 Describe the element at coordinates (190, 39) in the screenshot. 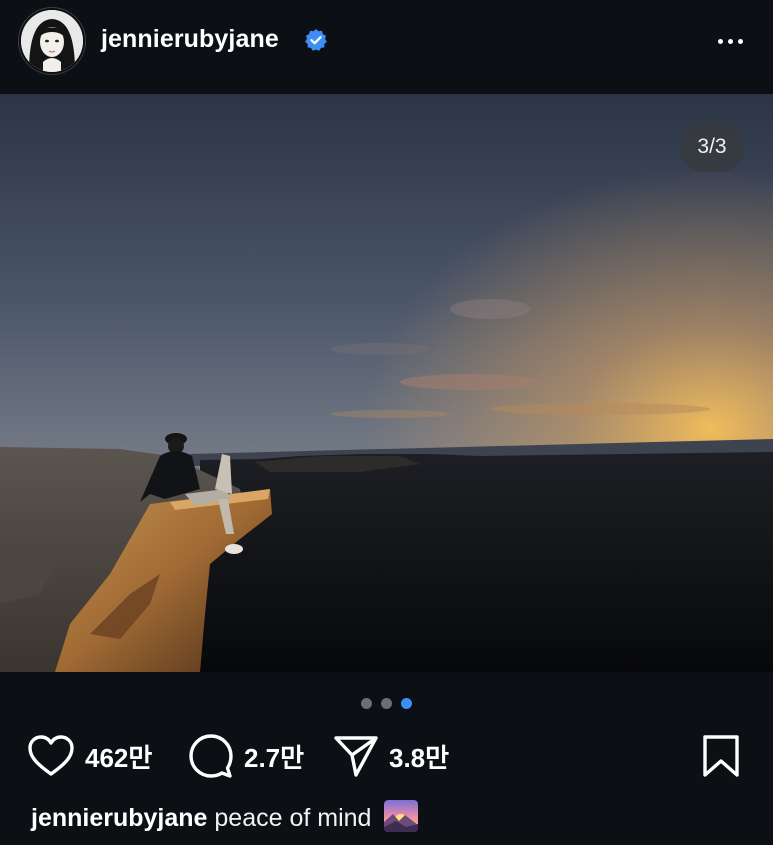

I see `post-username: jennierubyjane` at that location.